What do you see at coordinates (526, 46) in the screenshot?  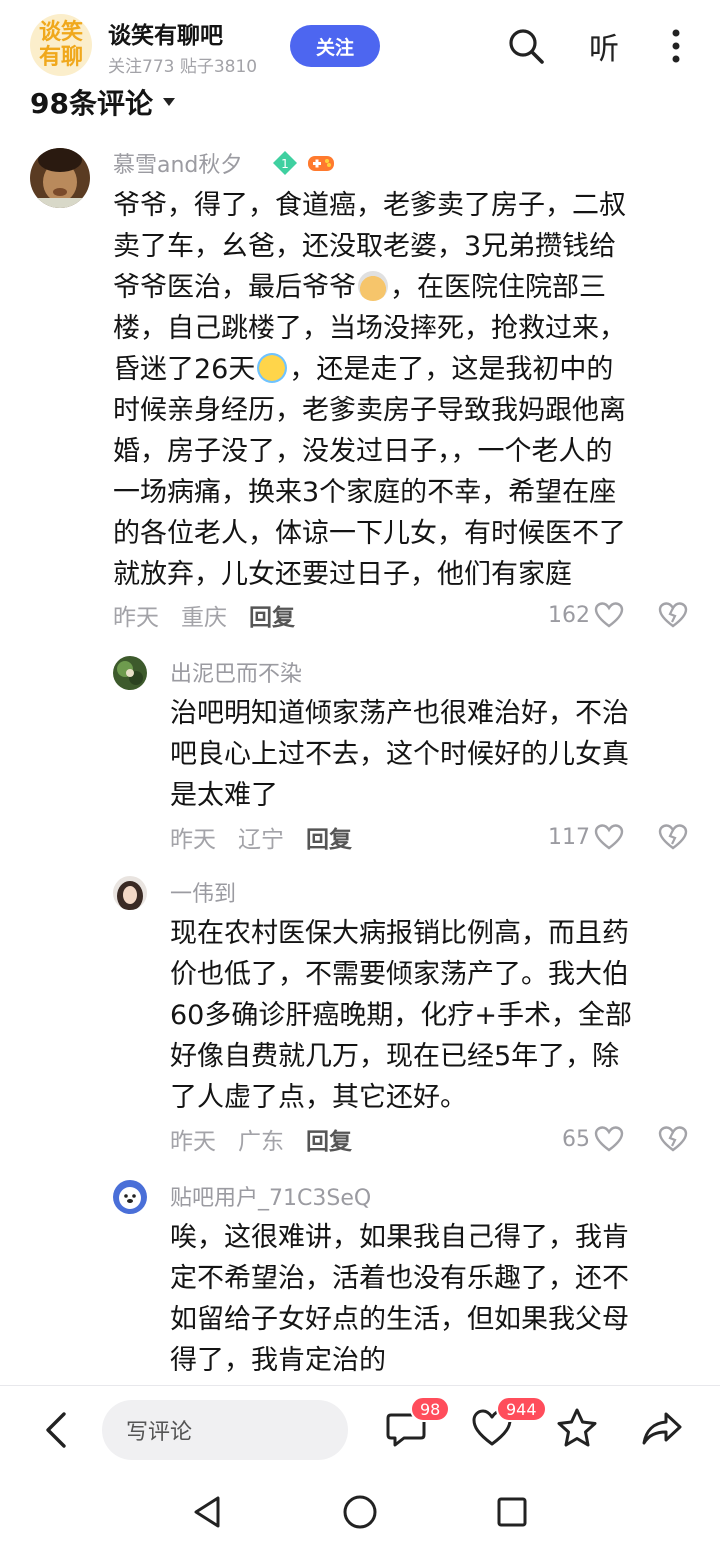 I see `search-icon` at bounding box center [526, 46].